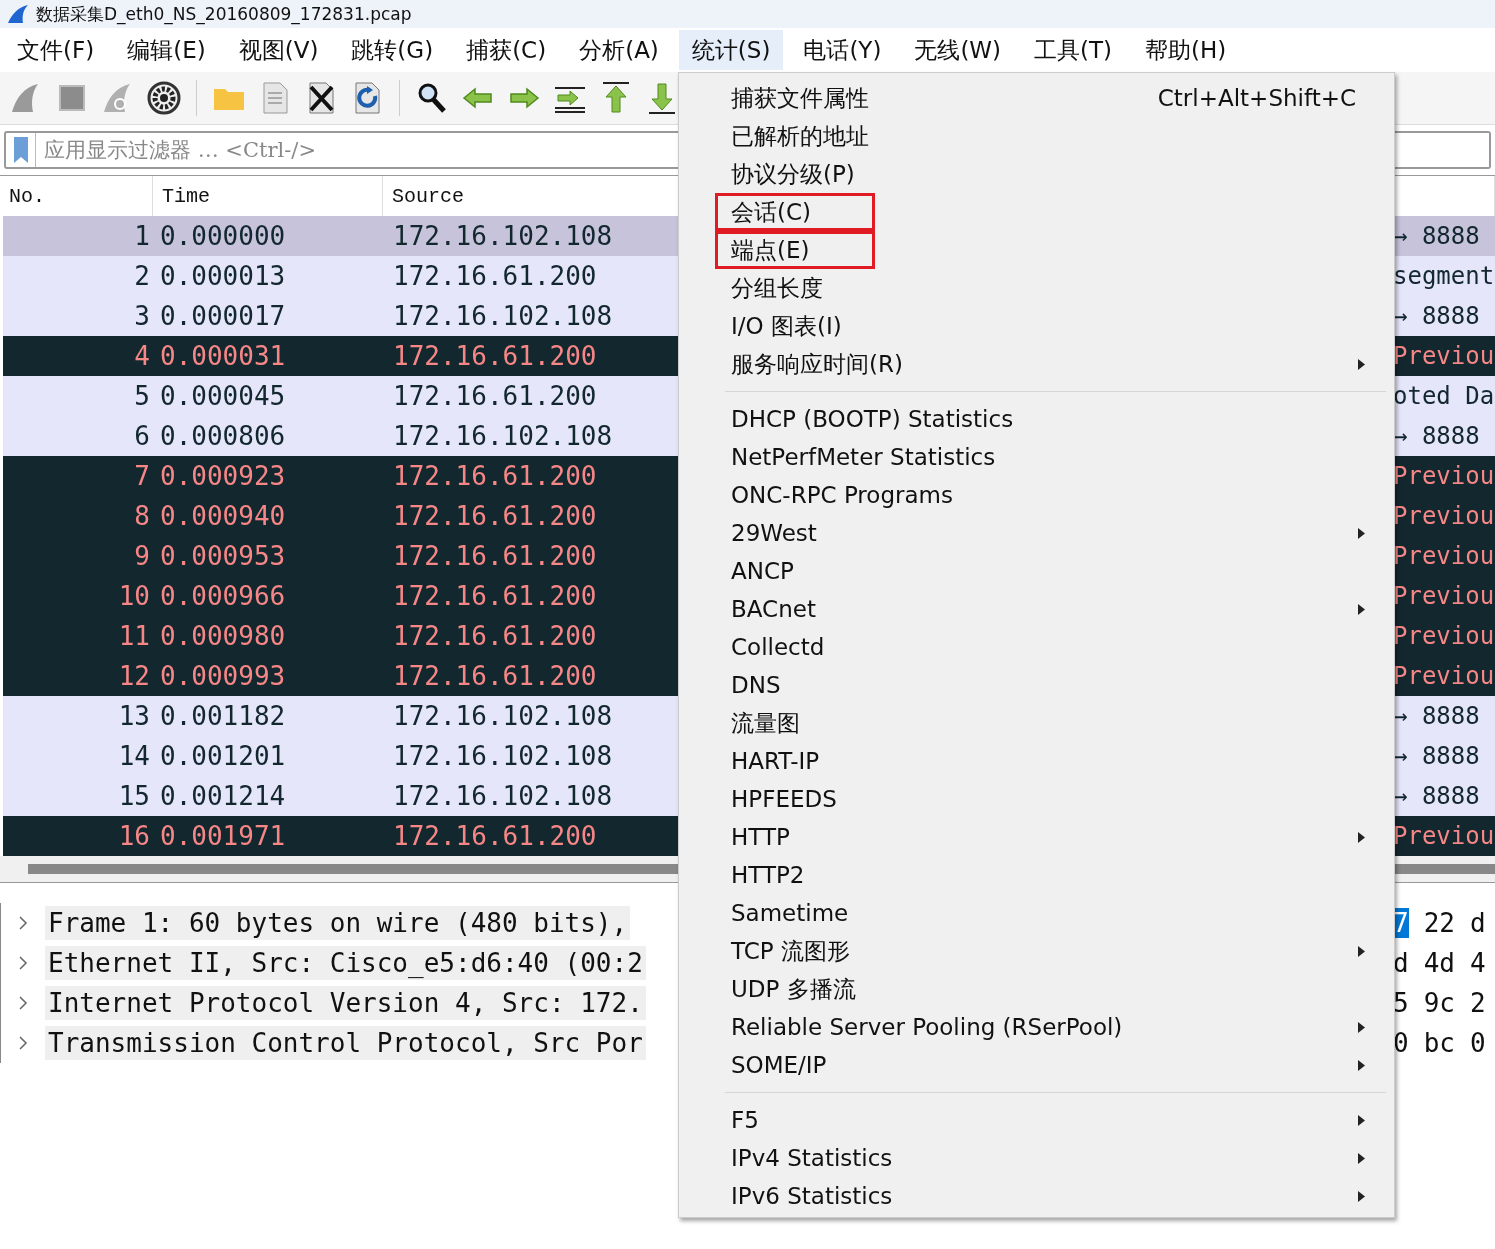 The width and height of the screenshot is (1495, 1249). What do you see at coordinates (223, 756) in the screenshot?
I see `table-cell-text: 0.001201` at bounding box center [223, 756].